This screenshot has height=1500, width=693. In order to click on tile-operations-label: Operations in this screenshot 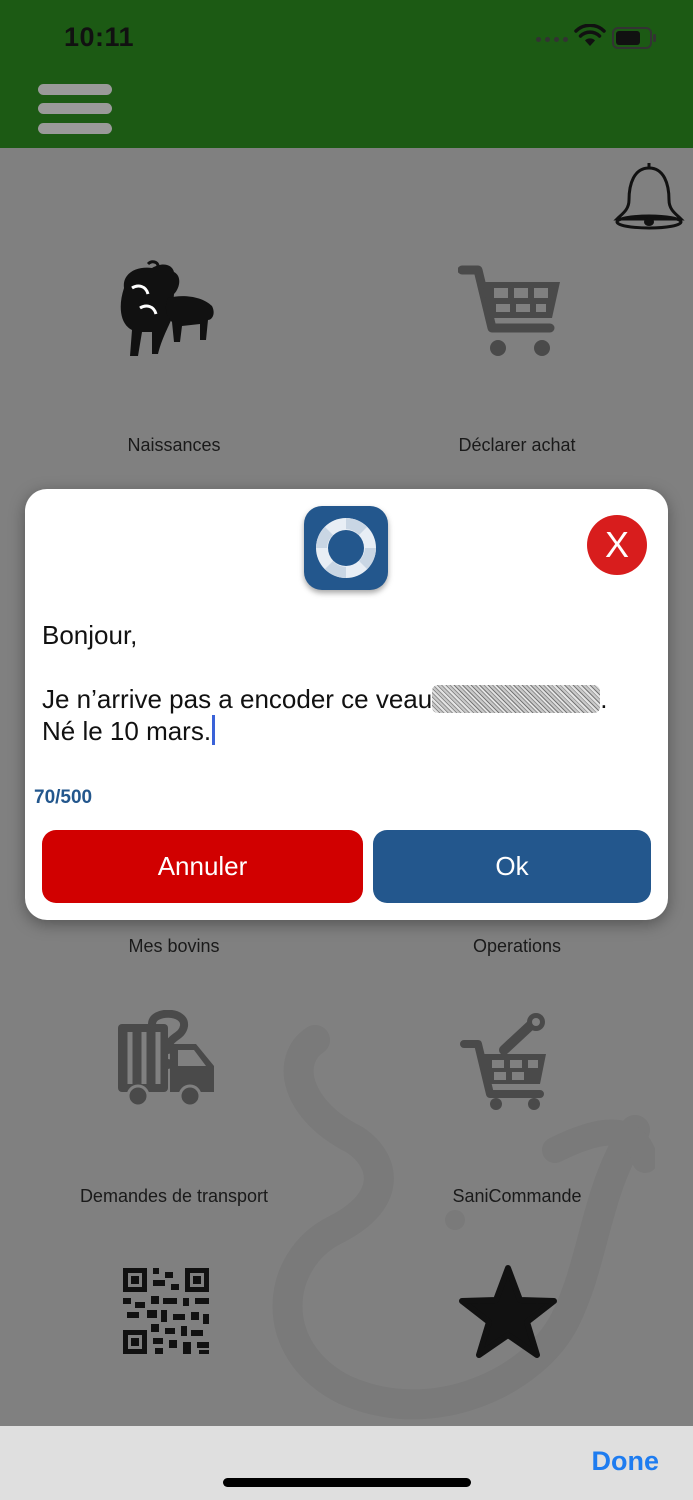, I will do `click(517, 946)`.